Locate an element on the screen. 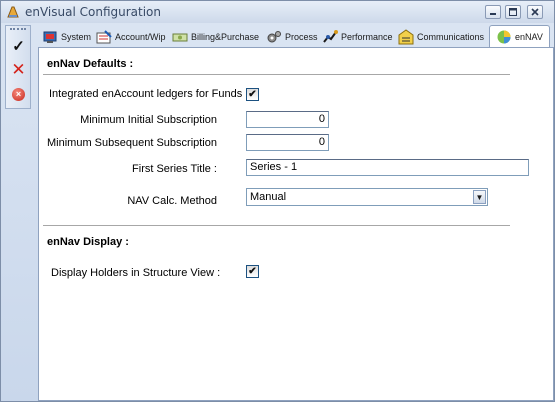  min-subsequent-input: 0 is located at coordinates (287, 142).